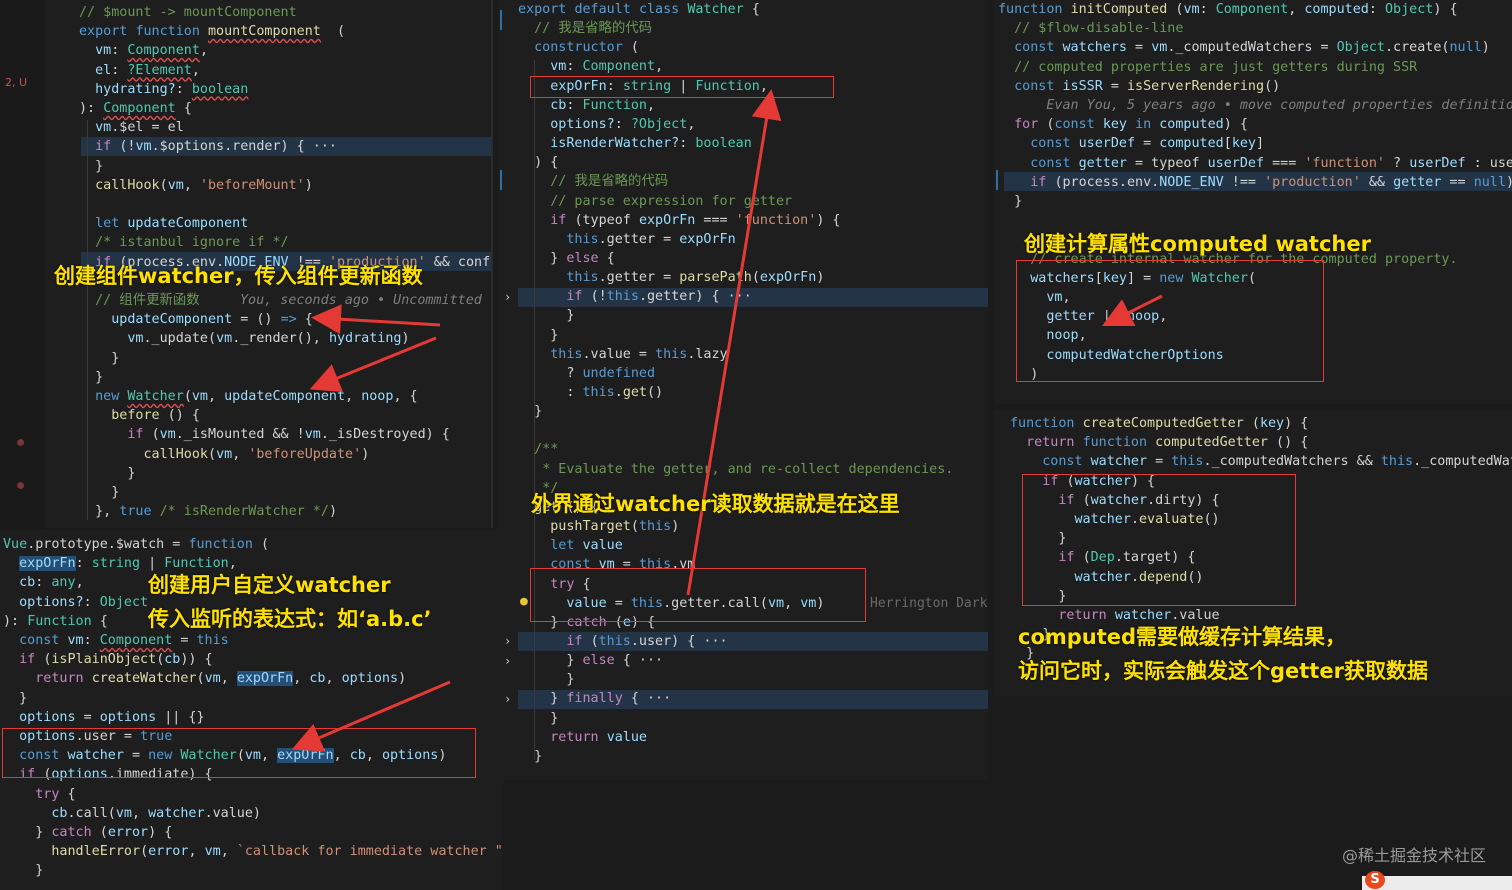 This screenshot has width=1512, height=890. I want to click on code-line: this.getter = expOrFn, so click(626, 239).